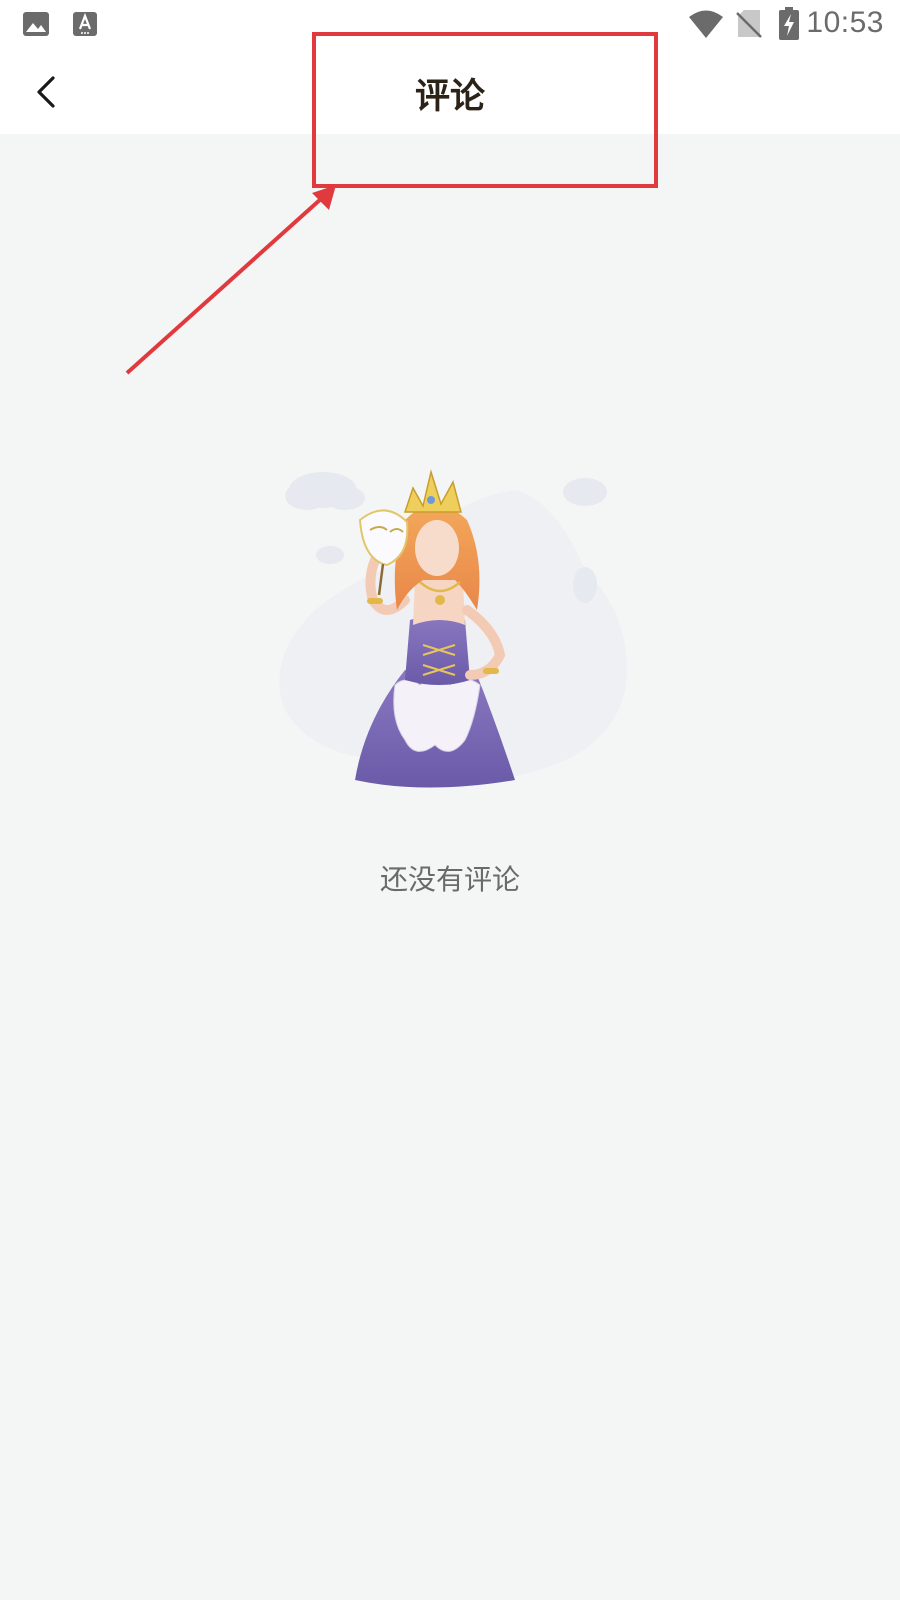 Image resolution: width=900 pixels, height=1600 pixels. I want to click on image-icon, so click(36, 24).